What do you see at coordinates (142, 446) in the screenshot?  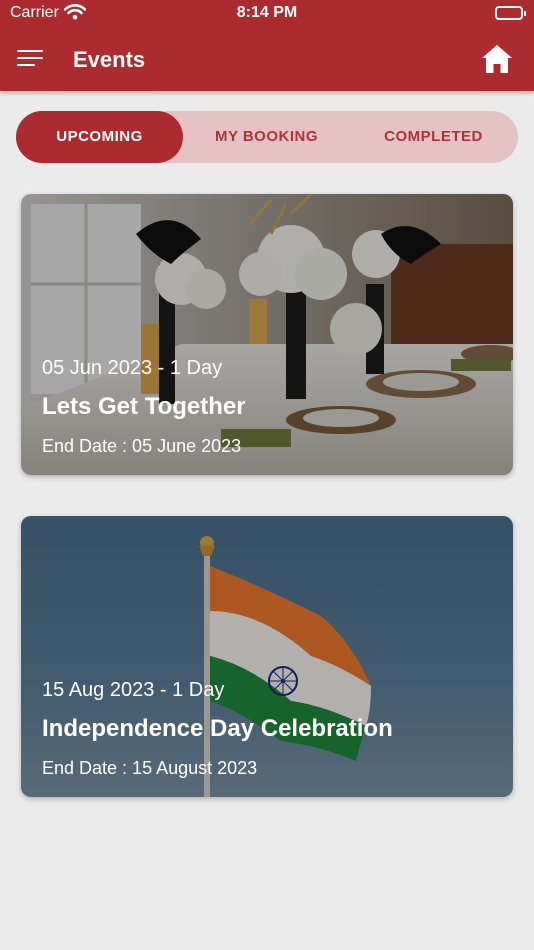 I see `event-end-date: End Date : 05 June 2023` at bounding box center [142, 446].